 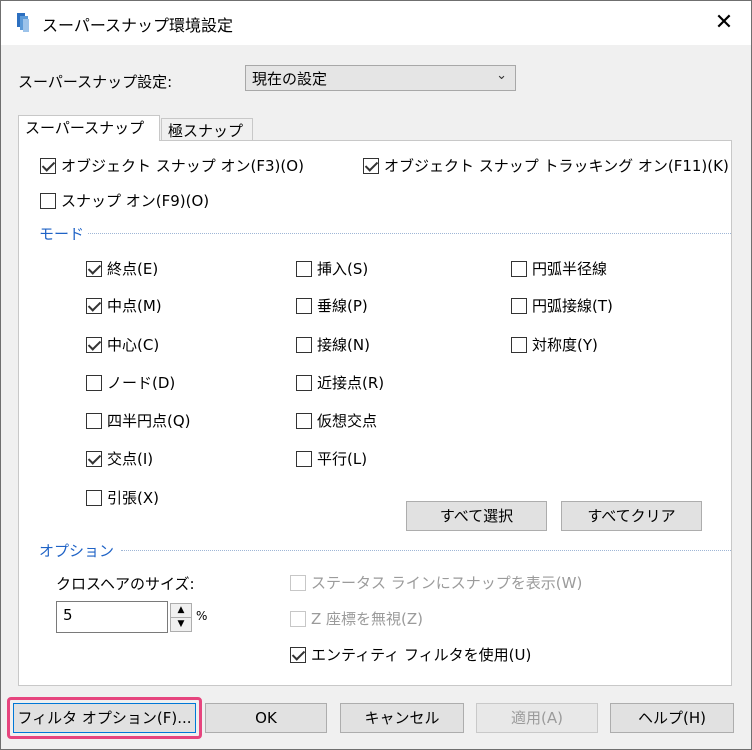 What do you see at coordinates (133, 269) in the screenshot?
I see `mode-endpoint-label: 終点(E)` at bounding box center [133, 269].